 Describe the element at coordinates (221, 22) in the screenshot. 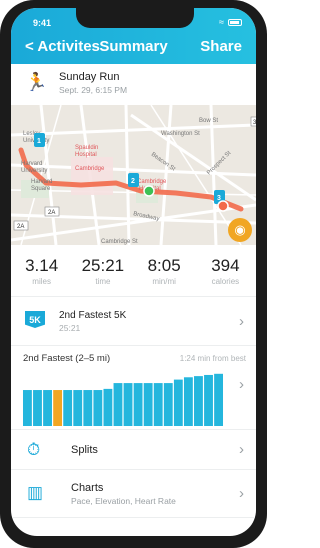

I see `wifi-icon: ≈` at that location.